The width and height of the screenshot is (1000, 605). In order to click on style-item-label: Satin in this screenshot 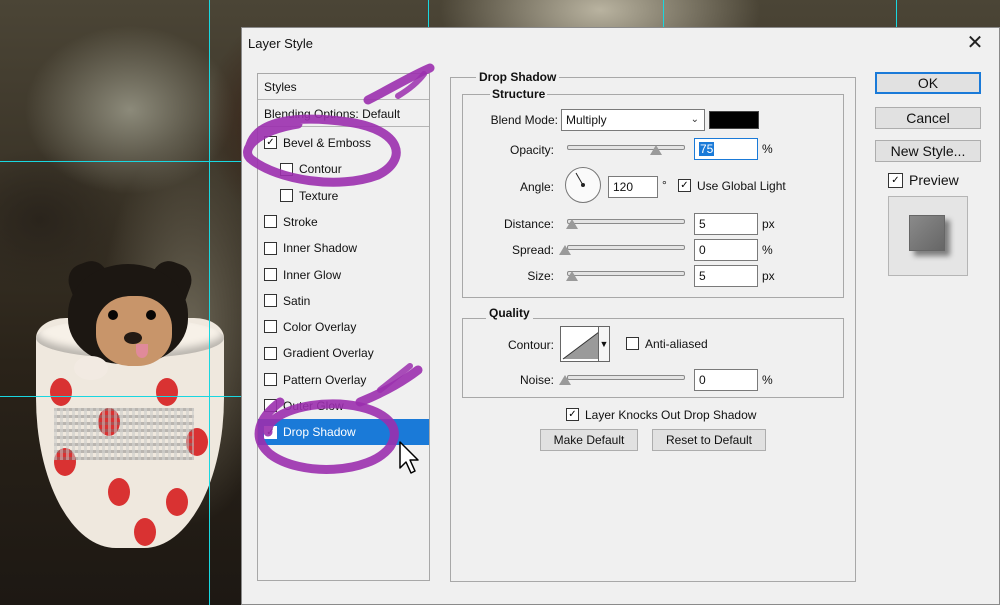, I will do `click(297, 300)`.